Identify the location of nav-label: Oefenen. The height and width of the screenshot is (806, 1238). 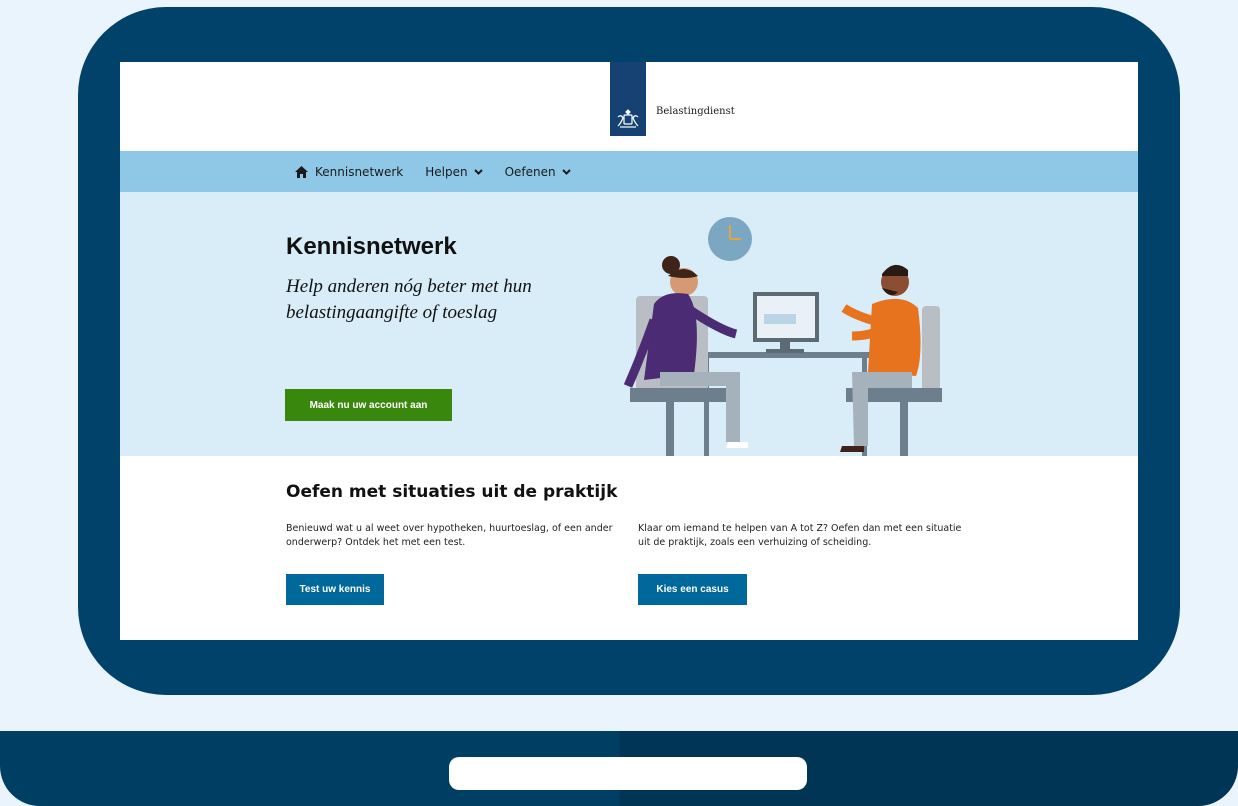
(530, 171).